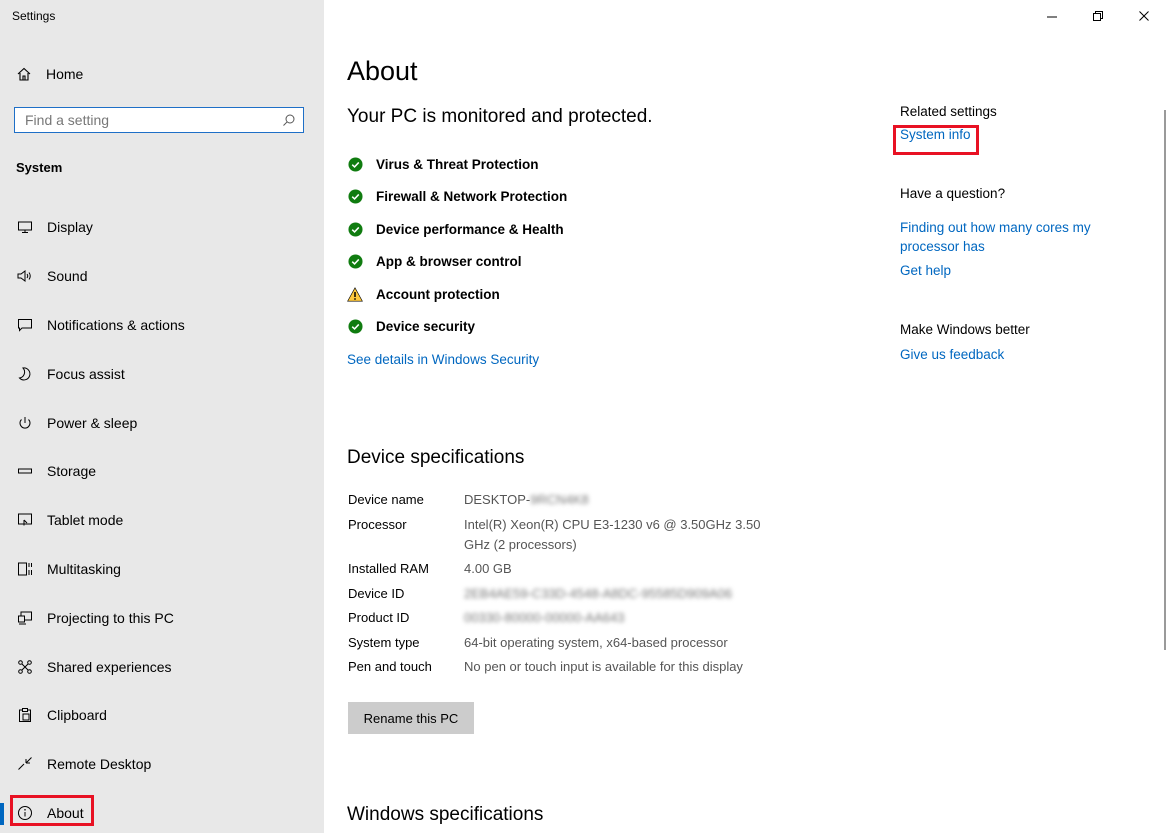 Image resolution: width=1167 pixels, height=837 pixels. Describe the element at coordinates (162, 764) in the screenshot. I see `sidebar-item-remote-desktop: Remote Desktop` at that location.